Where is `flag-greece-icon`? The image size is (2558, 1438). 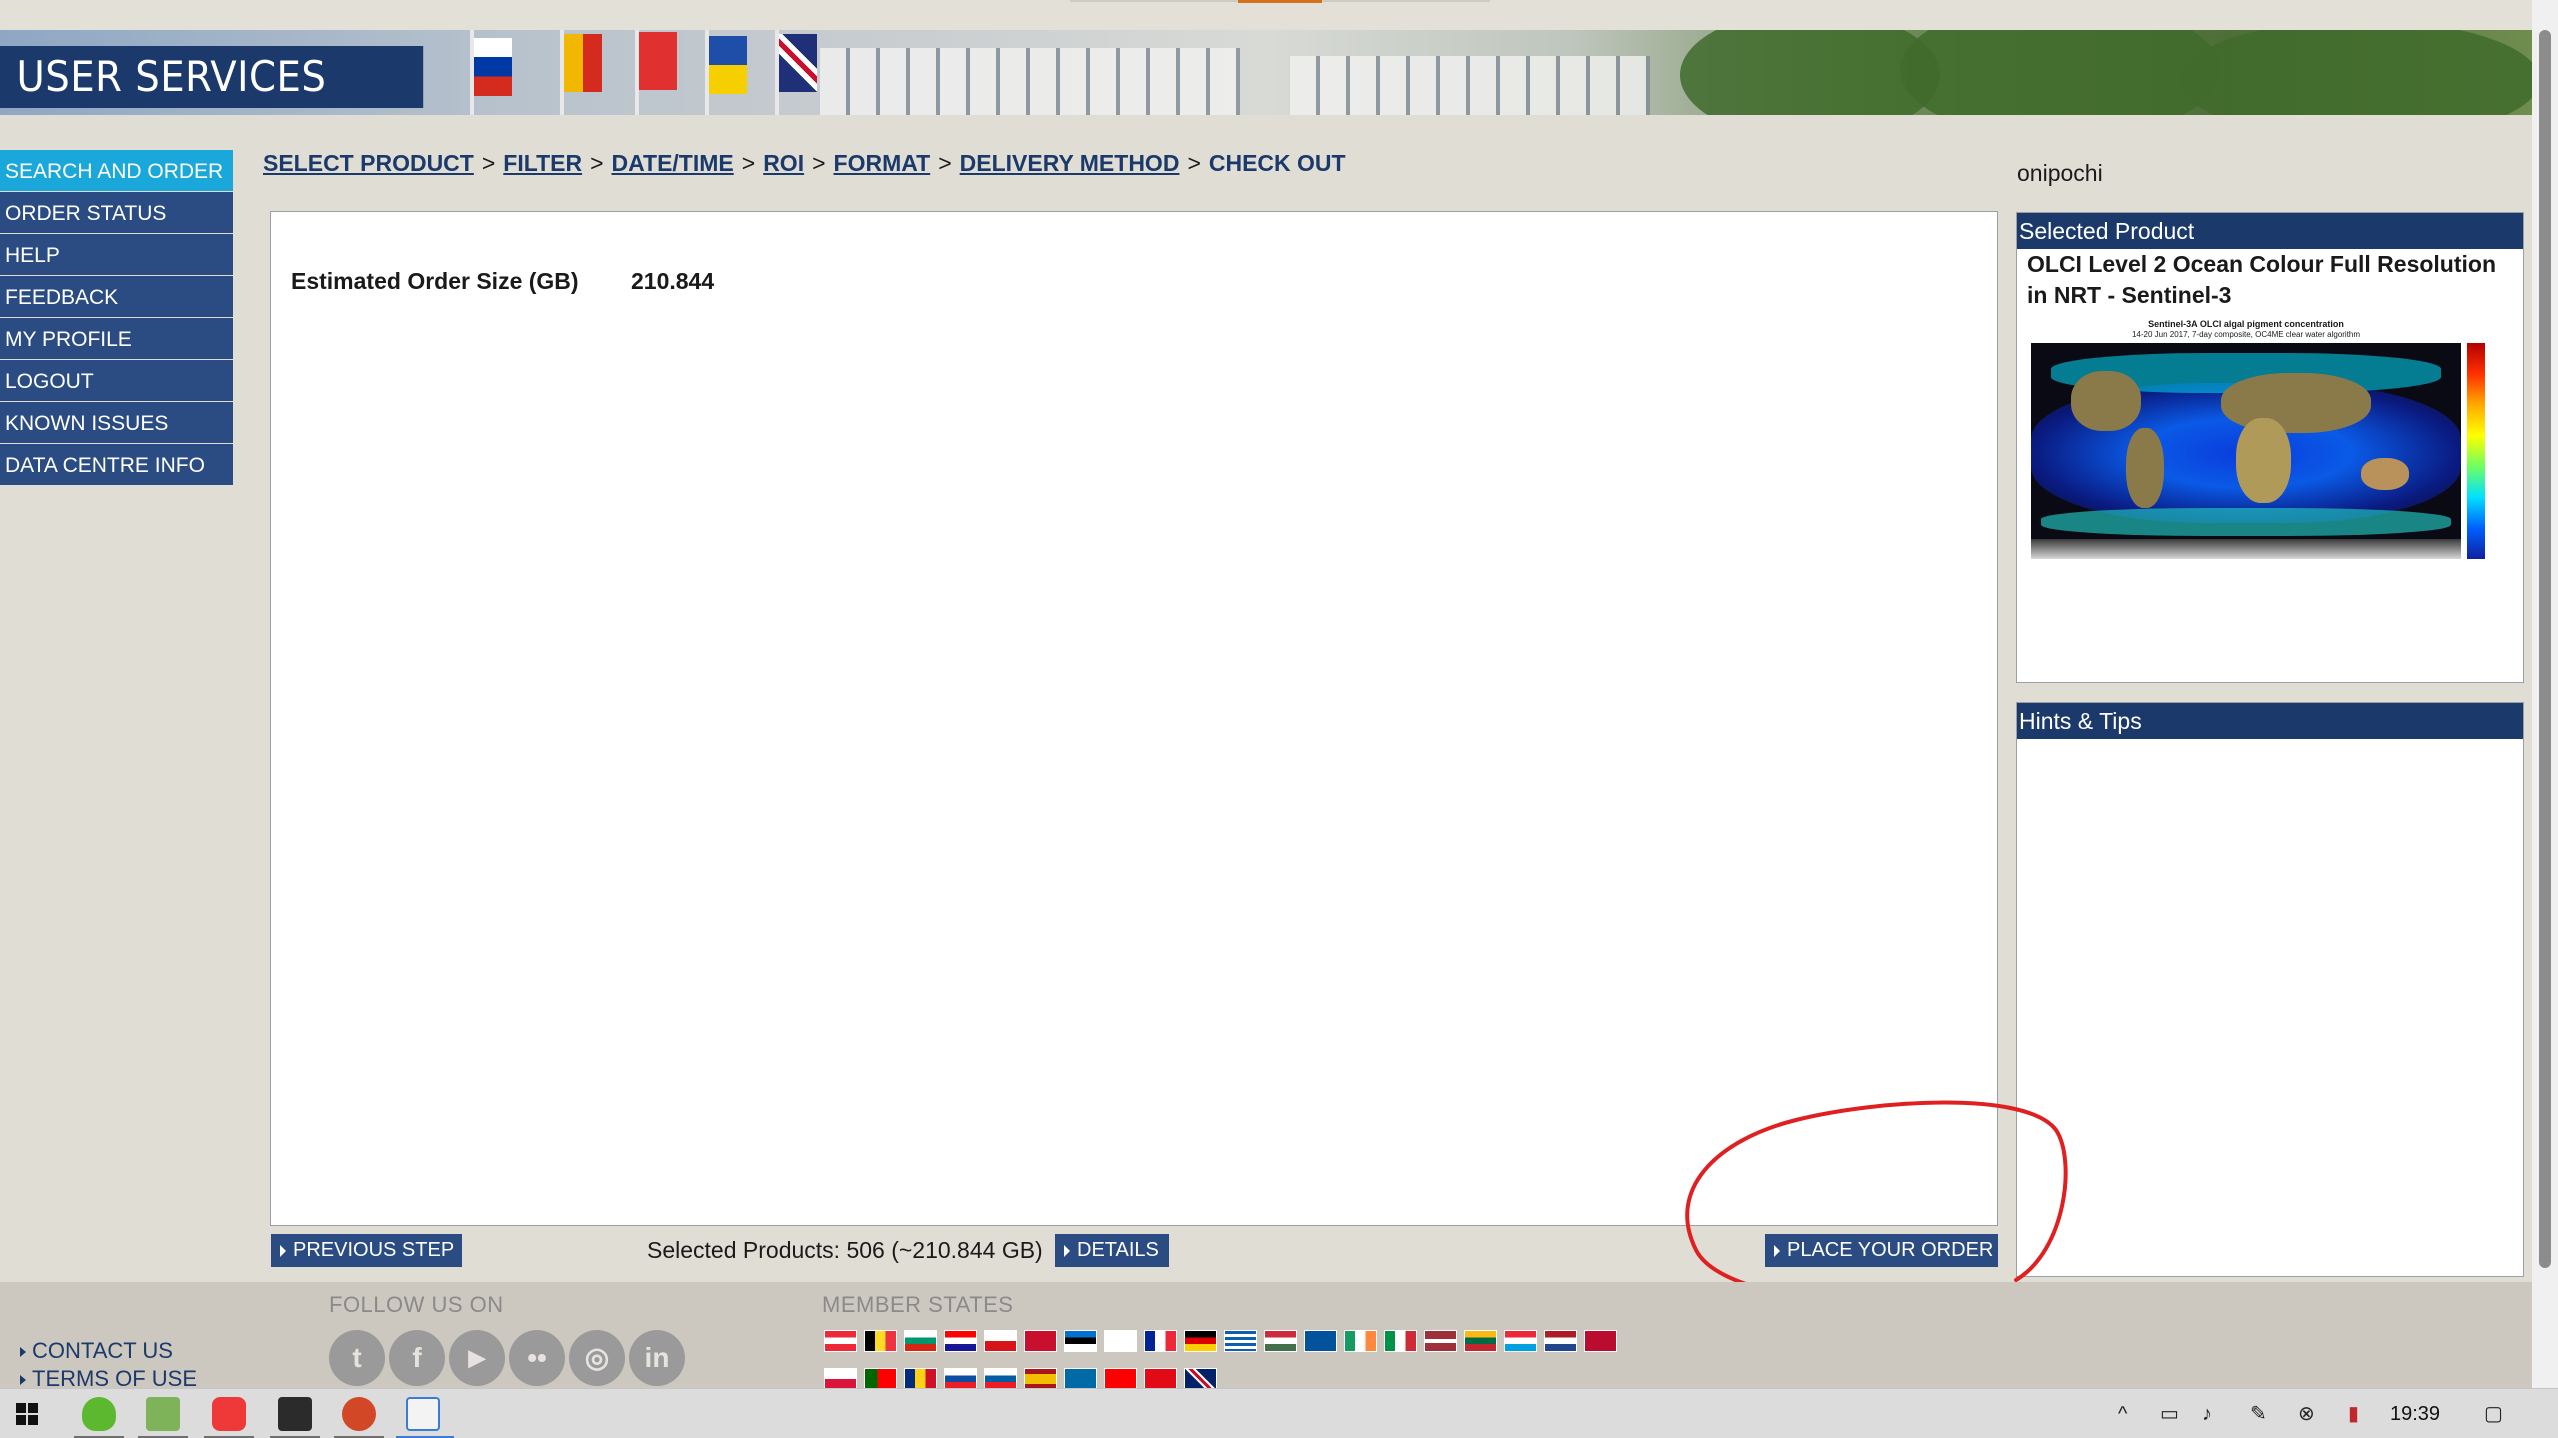 flag-greece-icon is located at coordinates (1240, 1341).